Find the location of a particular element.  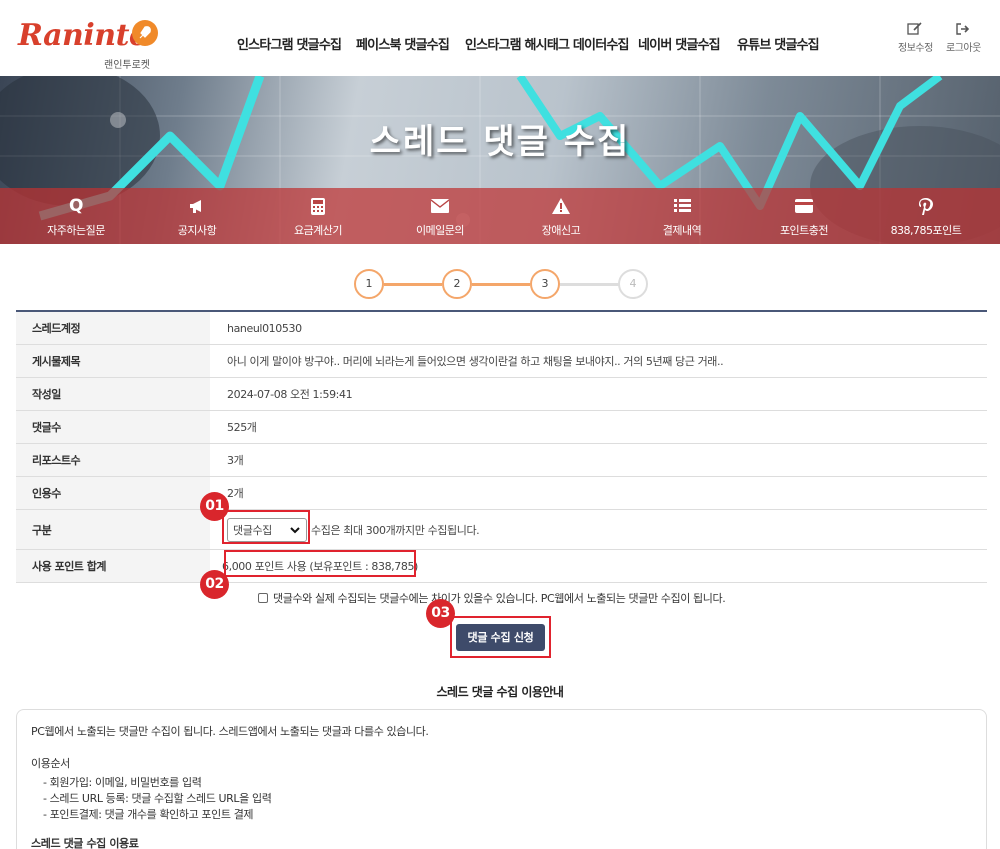

quick-menu-label: 결제내역 is located at coordinates (682, 230).